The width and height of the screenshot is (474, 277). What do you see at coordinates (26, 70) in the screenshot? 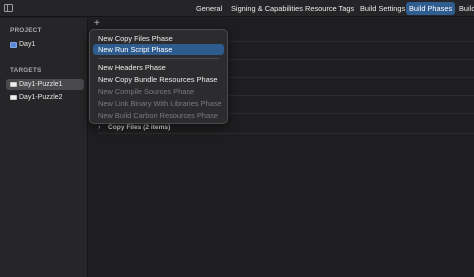
I see `targets-section-header: TARGETS` at bounding box center [26, 70].